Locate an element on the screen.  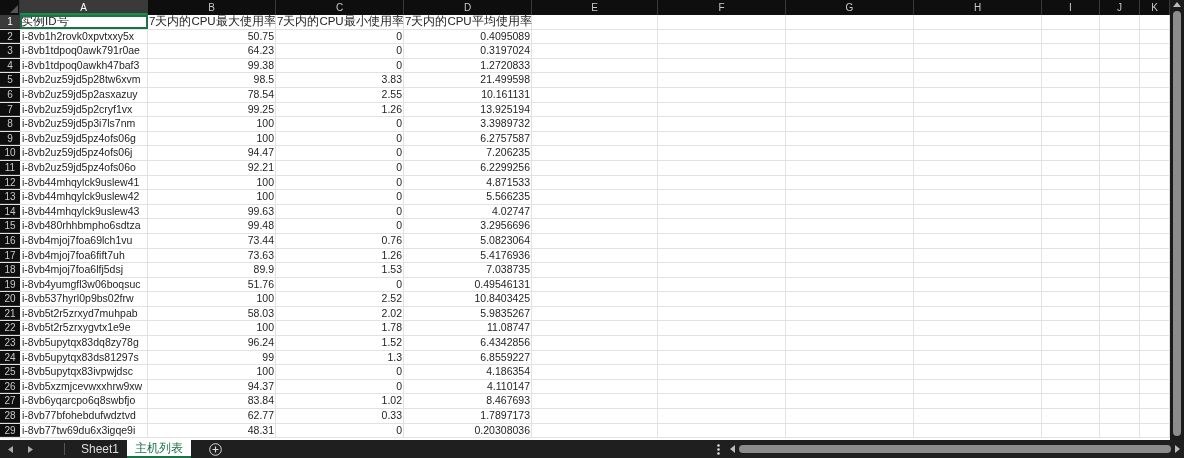
table-cell-text: 73.44 is located at coordinates (260, 240).